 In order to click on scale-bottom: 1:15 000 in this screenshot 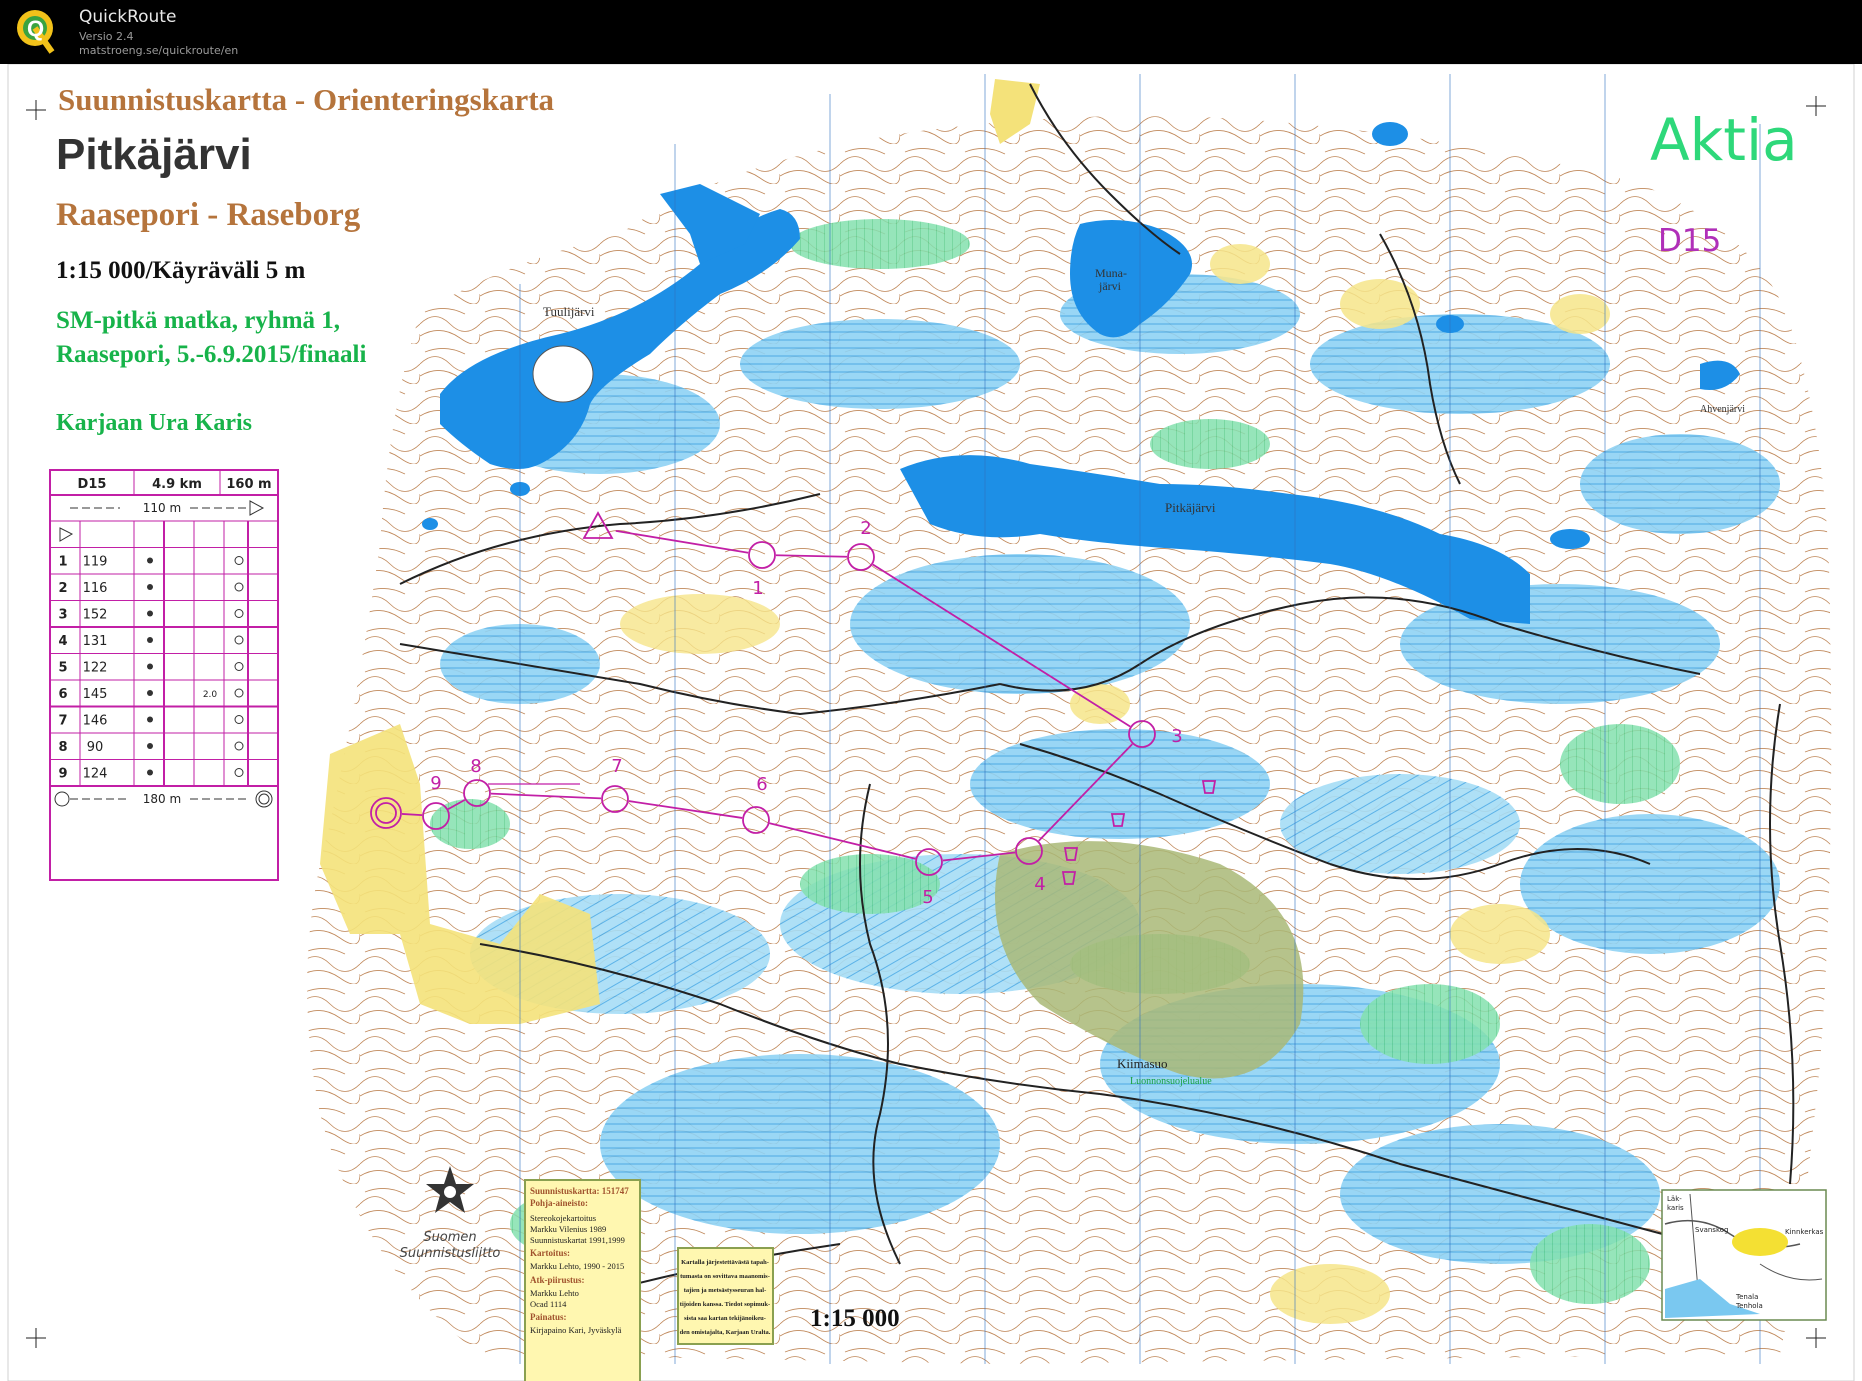, I will do `click(855, 1318)`.